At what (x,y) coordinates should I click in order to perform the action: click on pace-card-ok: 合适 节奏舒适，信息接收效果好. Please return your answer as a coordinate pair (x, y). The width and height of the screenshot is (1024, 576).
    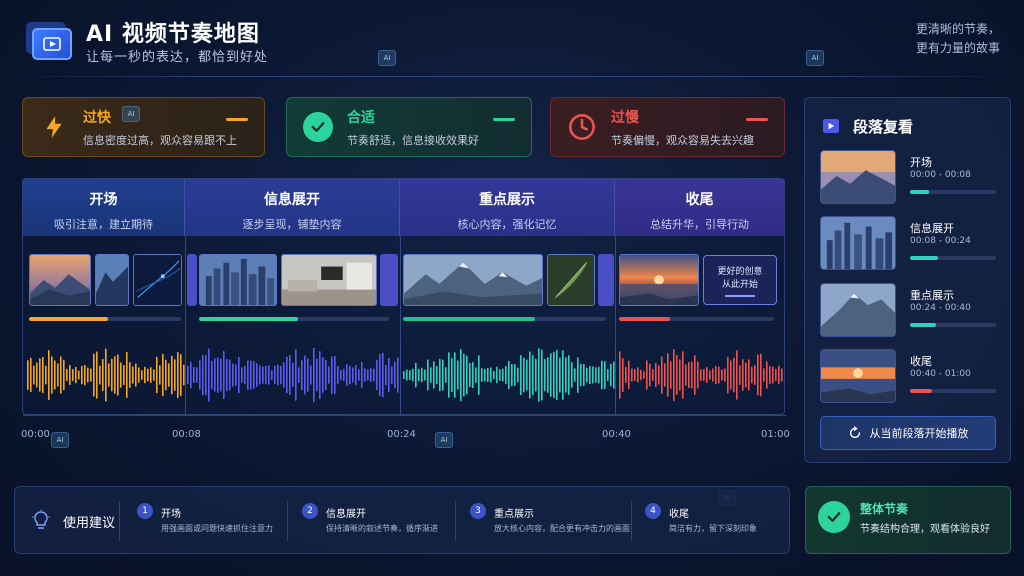
    Looking at the image, I should click on (409, 127).